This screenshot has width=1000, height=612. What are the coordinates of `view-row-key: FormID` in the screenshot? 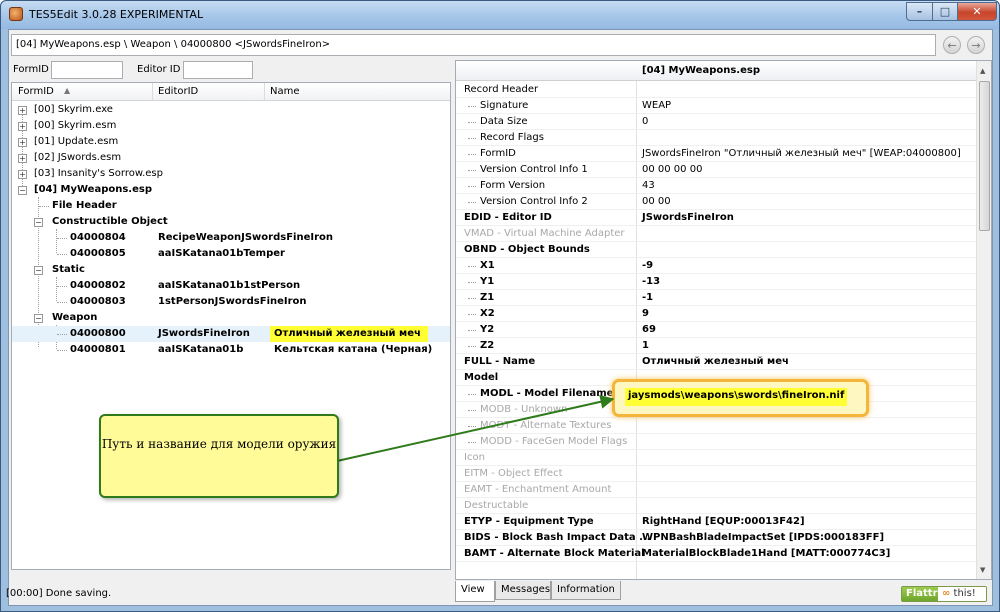 It's located at (498, 153).